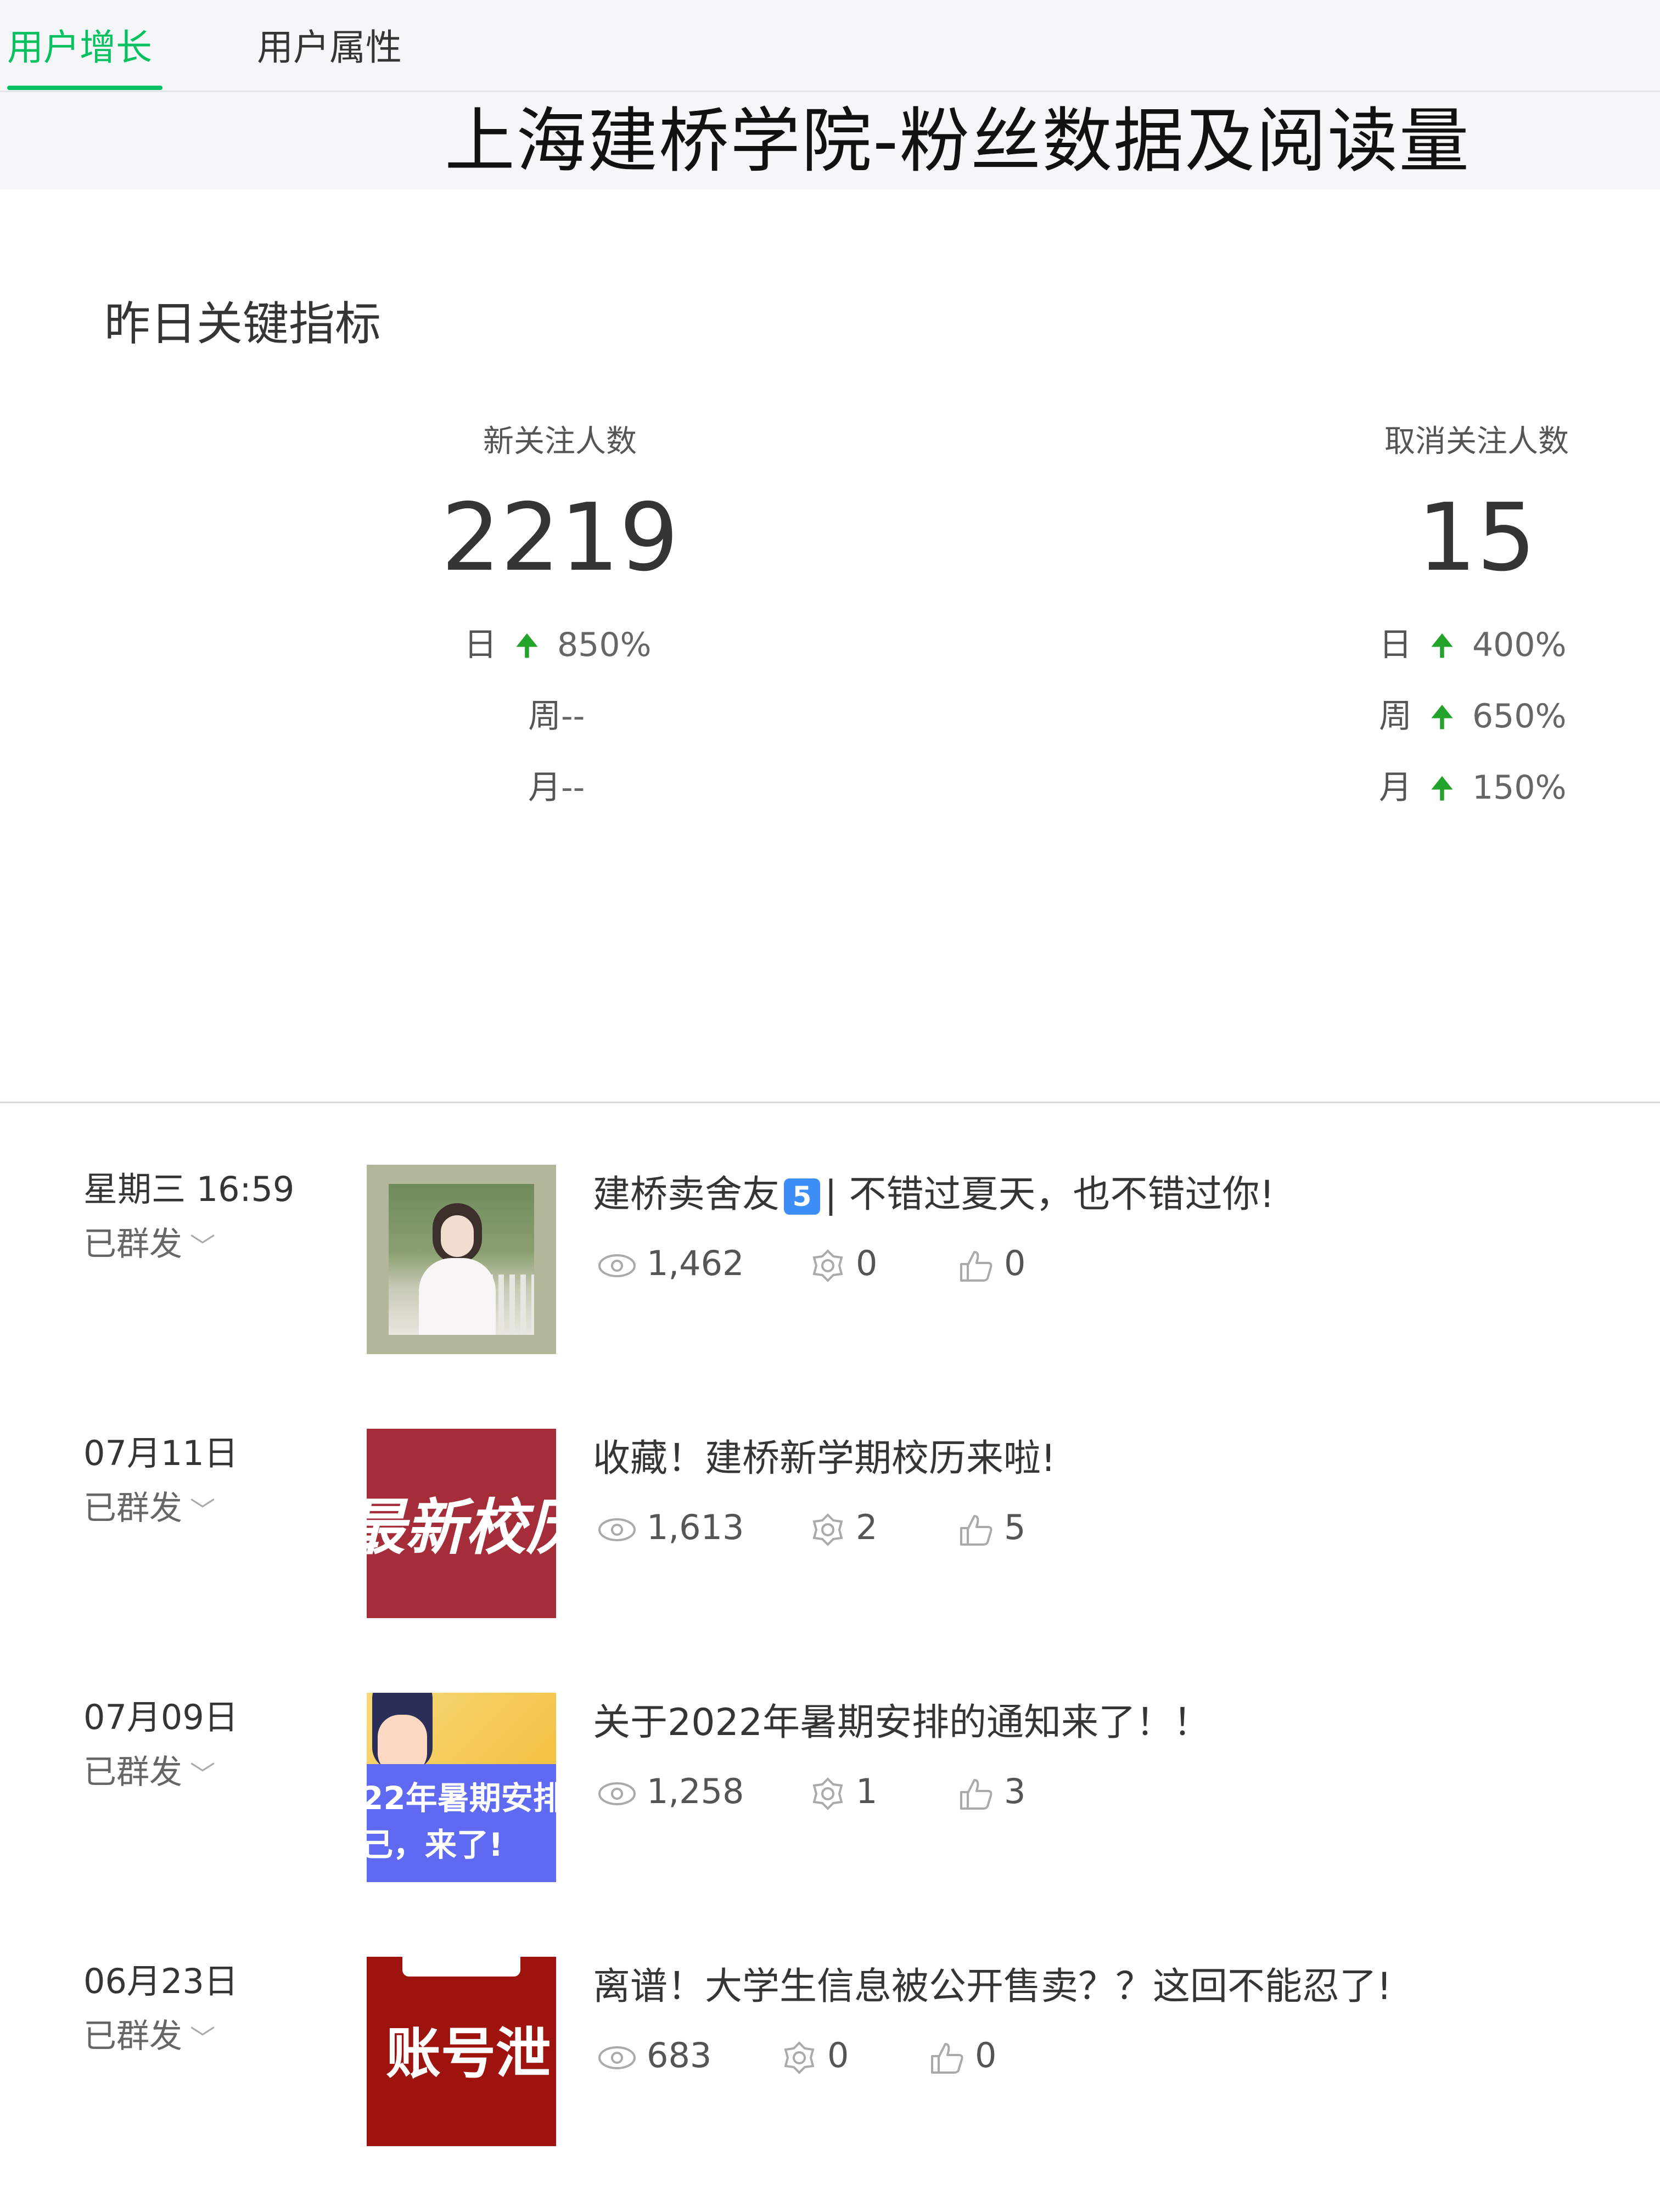  I want to click on like-count: 0, so click(991, 1263).